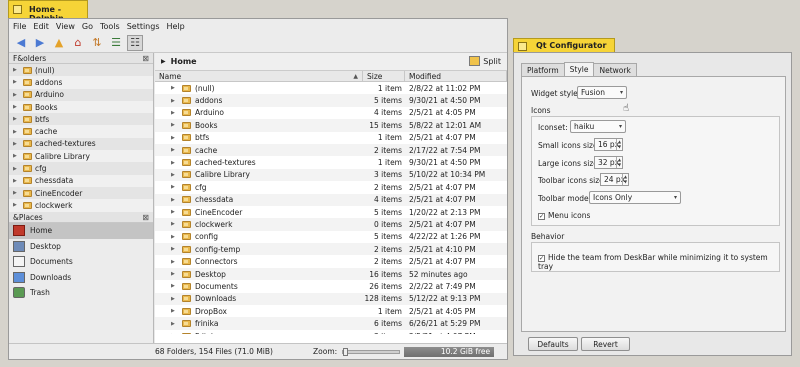  What do you see at coordinates (605, 344) in the screenshot?
I see `revert-button: Revert` at bounding box center [605, 344].